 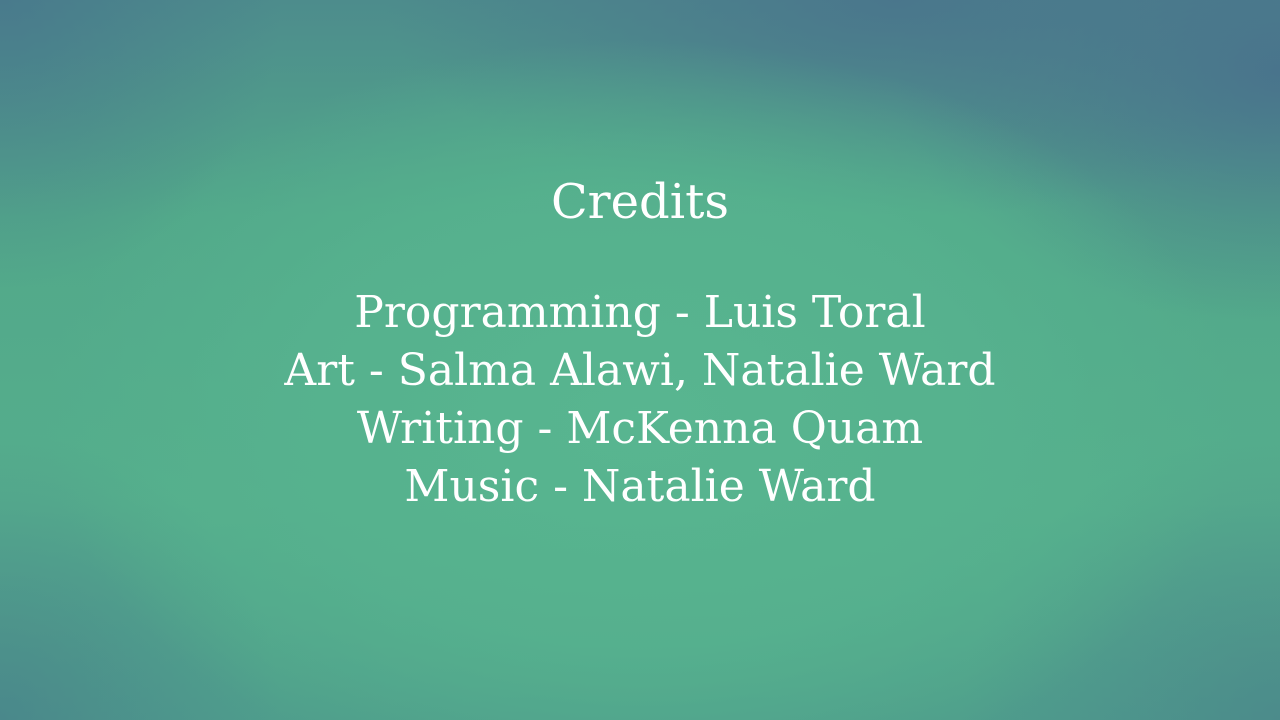 What do you see at coordinates (640, 486) in the screenshot?
I see `credit-line-music: Music - Natalie Ward` at bounding box center [640, 486].